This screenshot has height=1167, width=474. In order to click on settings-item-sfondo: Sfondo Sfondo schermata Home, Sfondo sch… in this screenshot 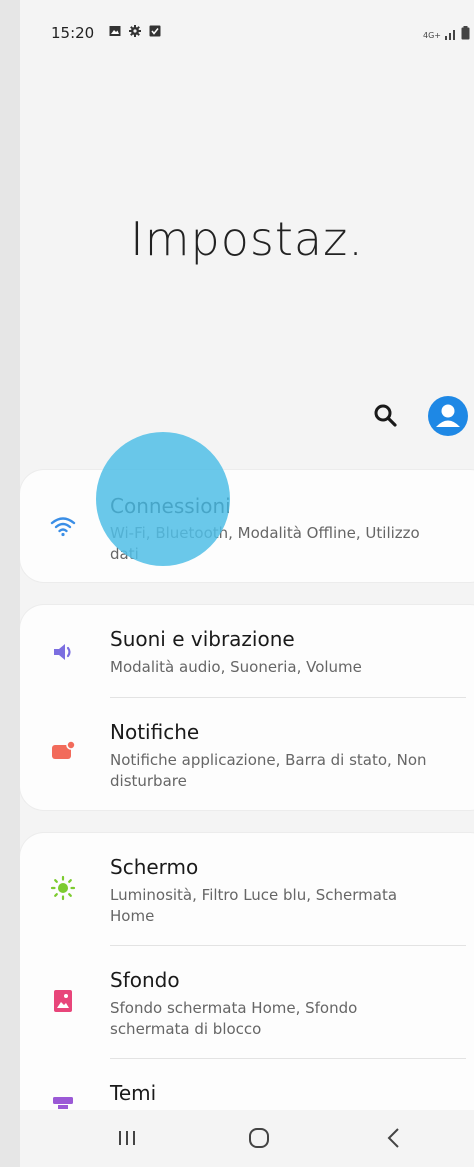, I will do `click(247, 1002)`.